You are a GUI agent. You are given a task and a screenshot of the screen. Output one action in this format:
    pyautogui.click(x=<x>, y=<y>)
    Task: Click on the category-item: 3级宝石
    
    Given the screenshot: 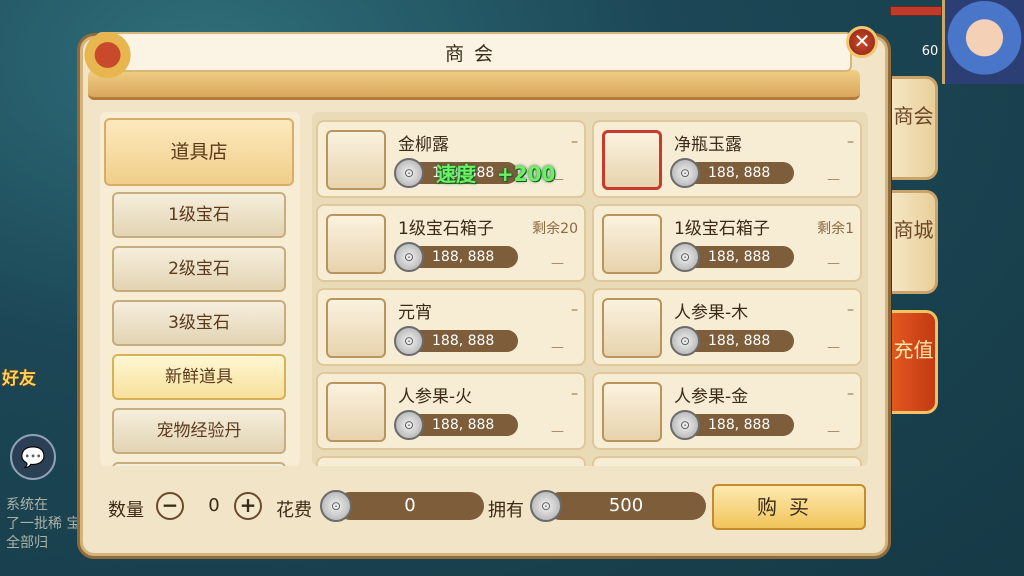 What is the action you would take?
    pyautogui.click(x=199, y=323)
    